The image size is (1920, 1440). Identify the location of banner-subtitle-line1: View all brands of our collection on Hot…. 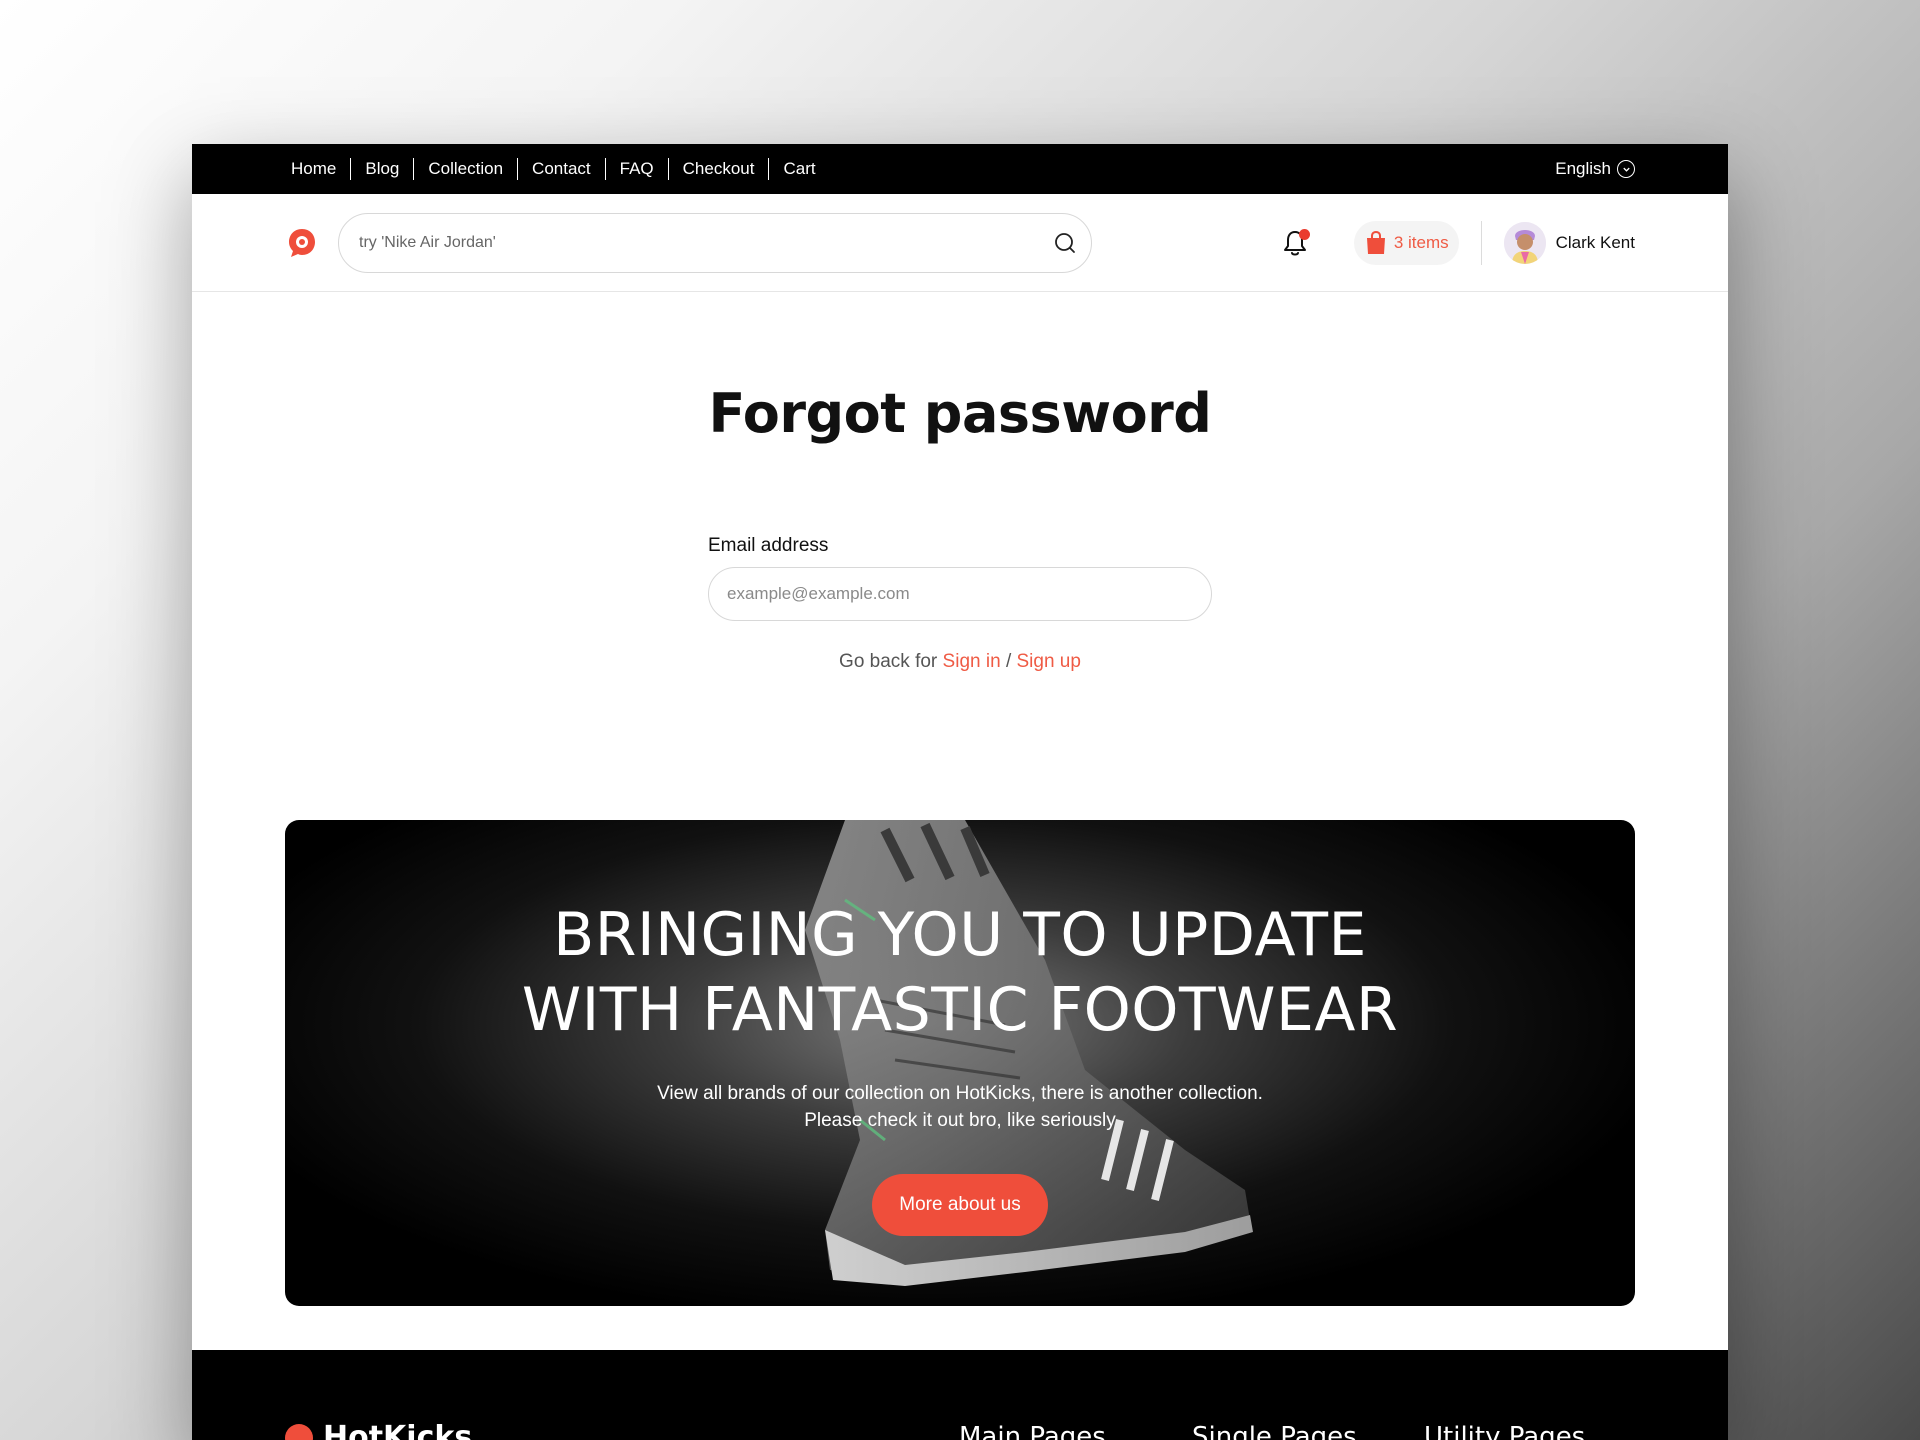
(960, 1093).